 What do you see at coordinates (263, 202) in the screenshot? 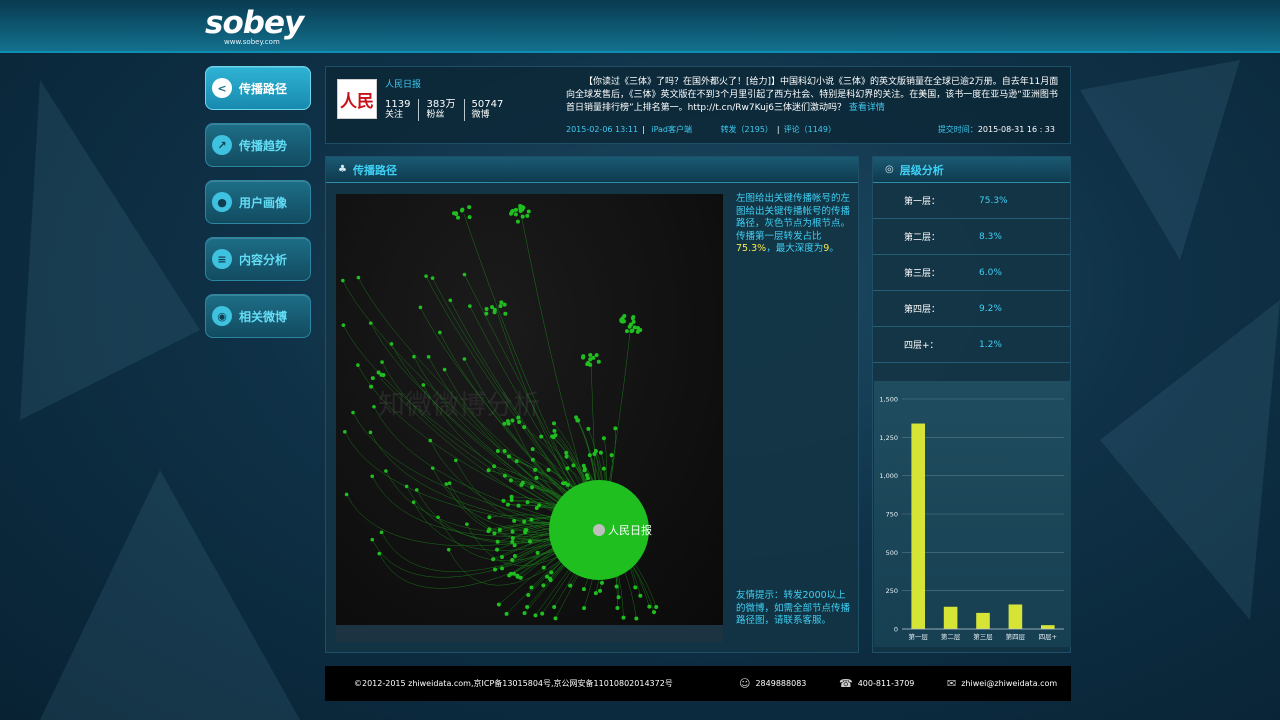
I see `sidebar-item-label: 用户画像` at bounding box center [263, 202].